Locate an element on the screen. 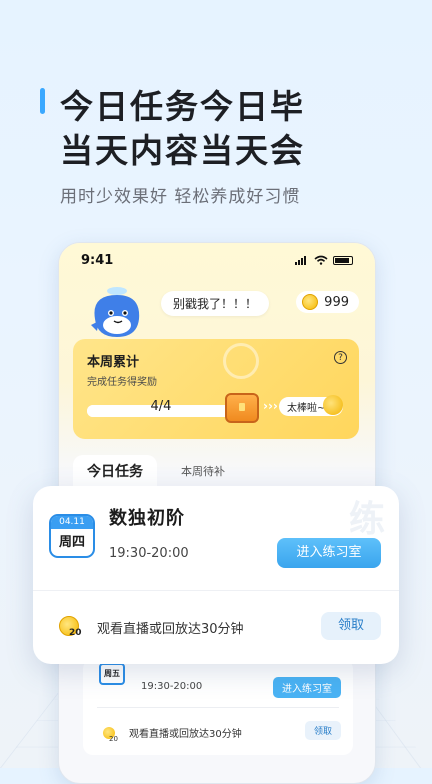 The height and width of the screenshot is (784, 432). treasure-chest-icon is located at coordinates (242, 408).